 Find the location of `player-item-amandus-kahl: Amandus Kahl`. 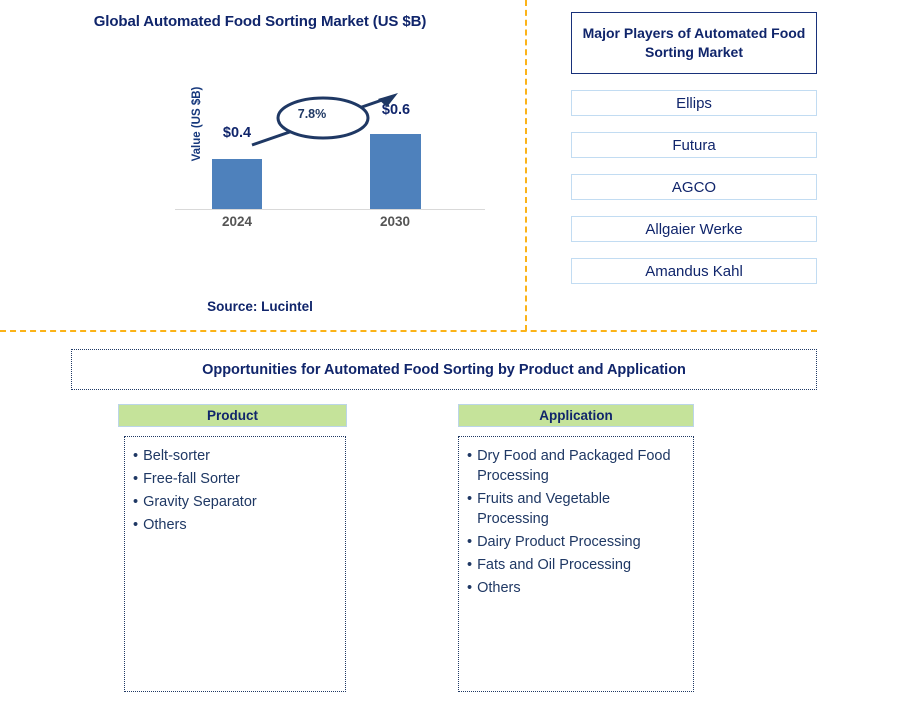

player-item-amandus-kahl: Amandus Kahl is located at coordinates (694, 271).